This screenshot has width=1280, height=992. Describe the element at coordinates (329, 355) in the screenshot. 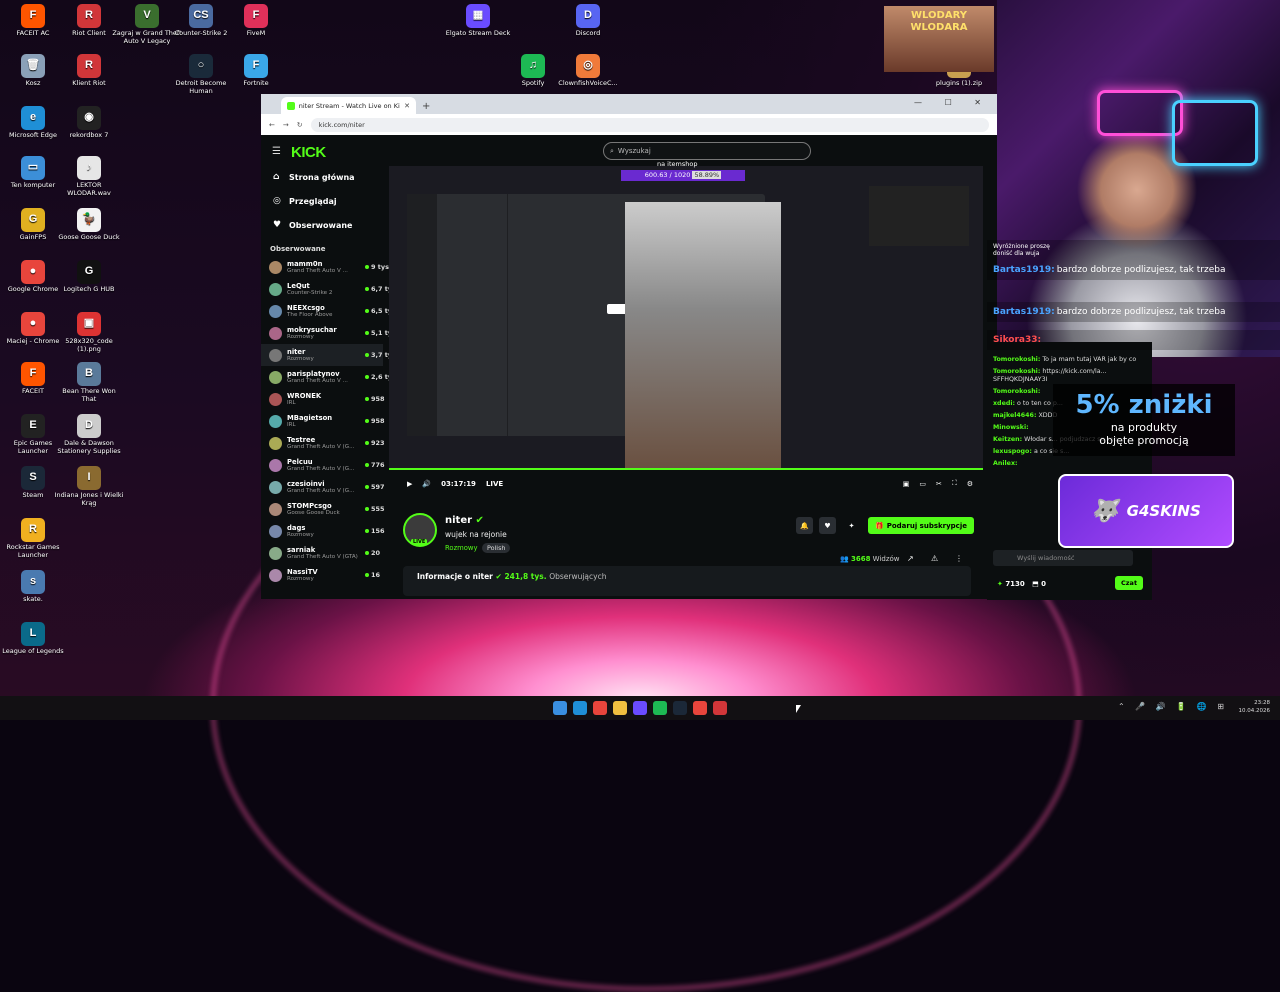

I see `followed-channel: niter Rozmowy 3,7 tys.` at that location.